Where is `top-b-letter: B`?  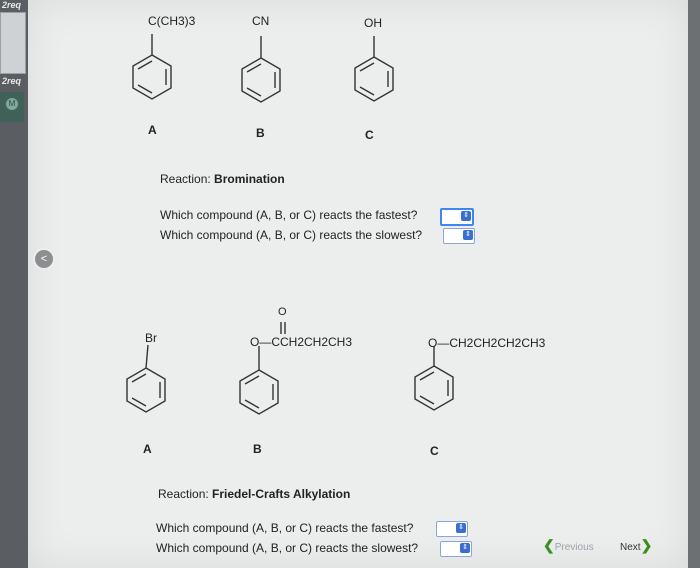 top-b-letter: B is located at coordinates (260, 133).